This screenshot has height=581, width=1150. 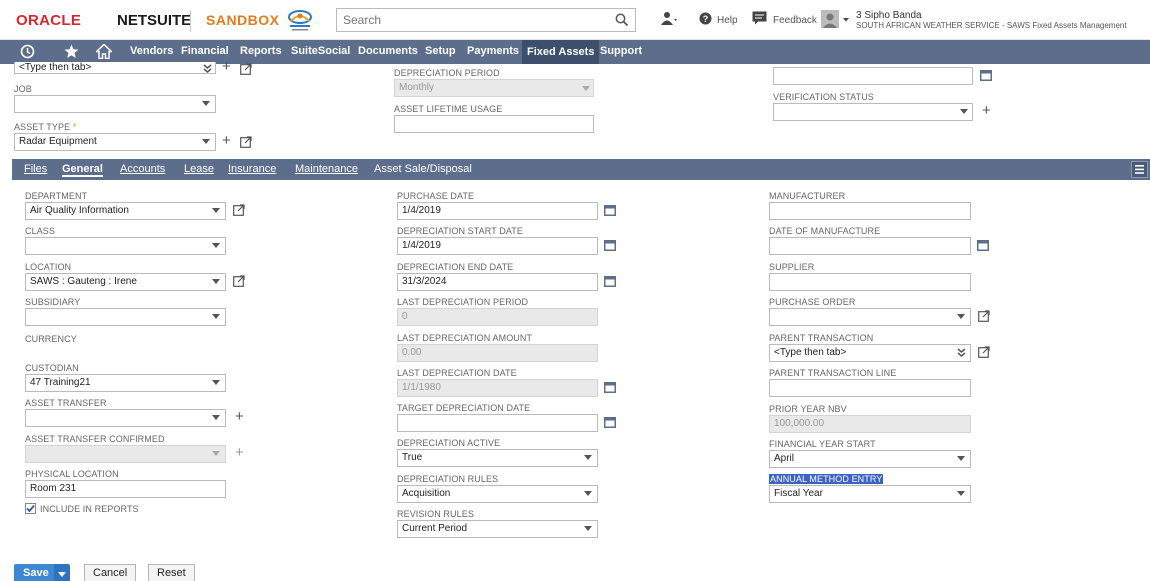 I want to click on recent-records-icon, so click(x=669, y=19).